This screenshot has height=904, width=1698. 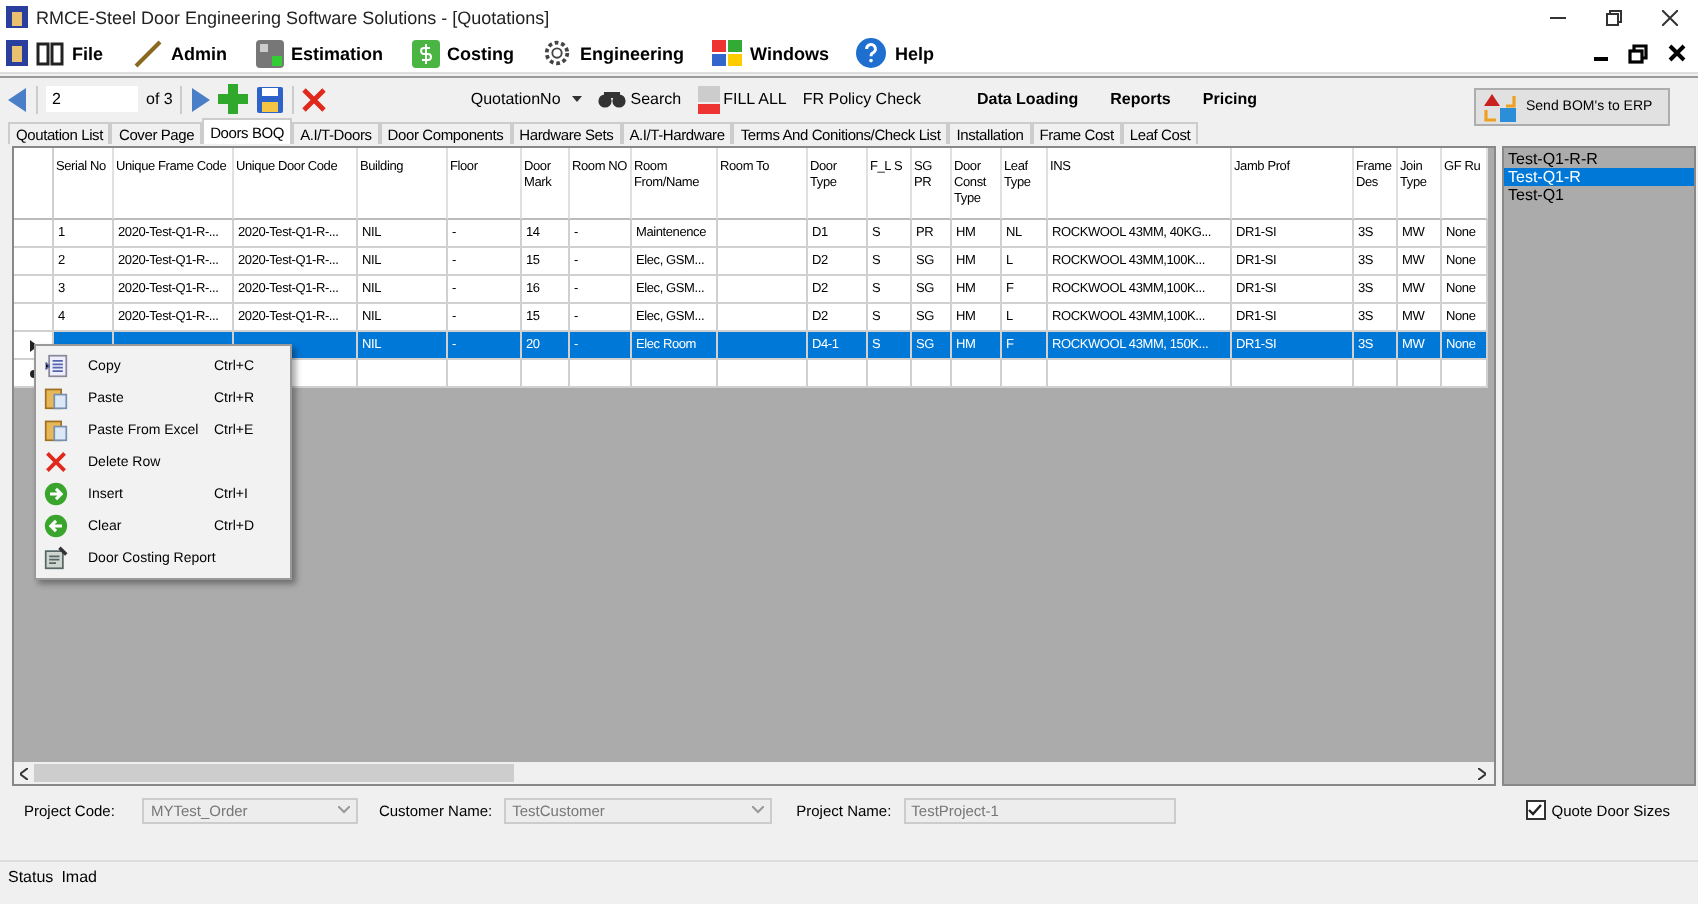 I want to click on checkbox, so click(x=1535, y=810).